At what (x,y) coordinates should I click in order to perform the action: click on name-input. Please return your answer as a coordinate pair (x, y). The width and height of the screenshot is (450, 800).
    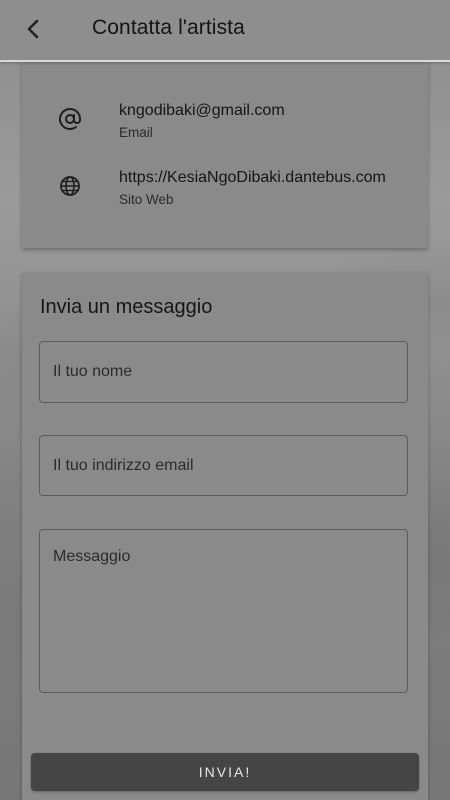
    Looking at the image, I should click on (223, 372).